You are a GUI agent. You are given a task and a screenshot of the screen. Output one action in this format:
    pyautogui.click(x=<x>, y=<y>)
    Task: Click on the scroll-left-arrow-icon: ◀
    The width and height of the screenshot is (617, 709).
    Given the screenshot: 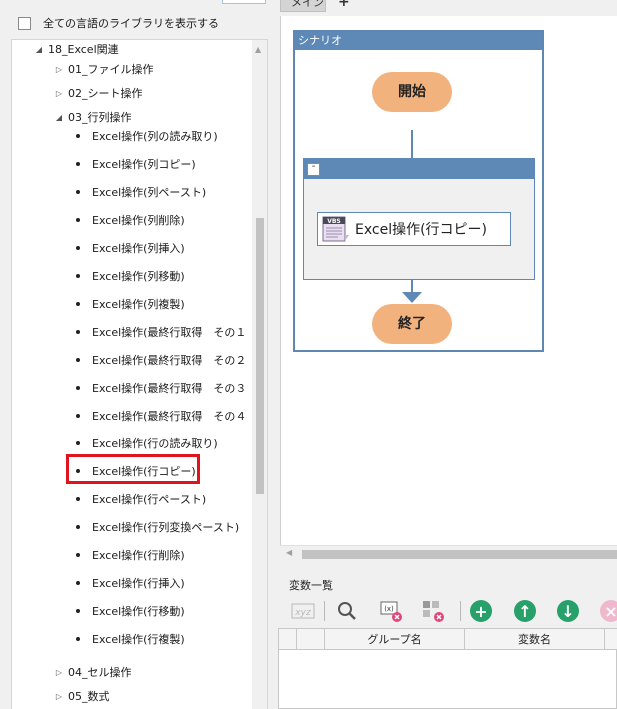 What is the action you would take?
    pyautogui.click(x=289, y=552)
    